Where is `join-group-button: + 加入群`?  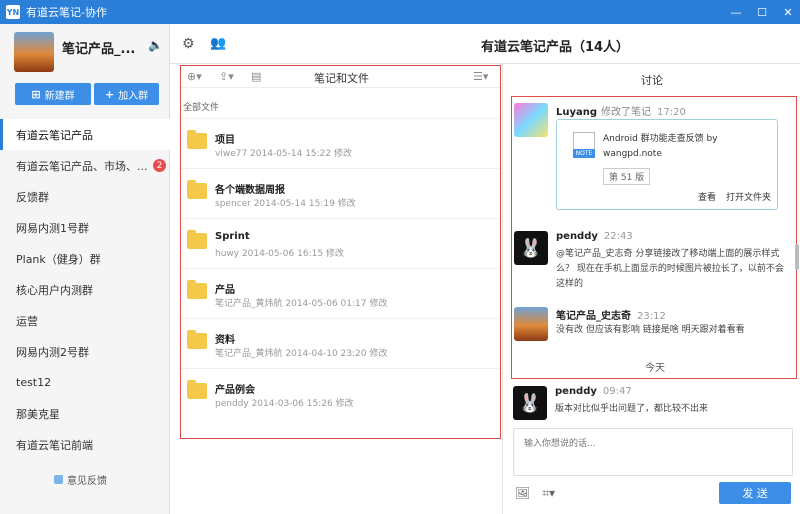
join-group-button: + 加入群 is located at coordinates (126, 94).